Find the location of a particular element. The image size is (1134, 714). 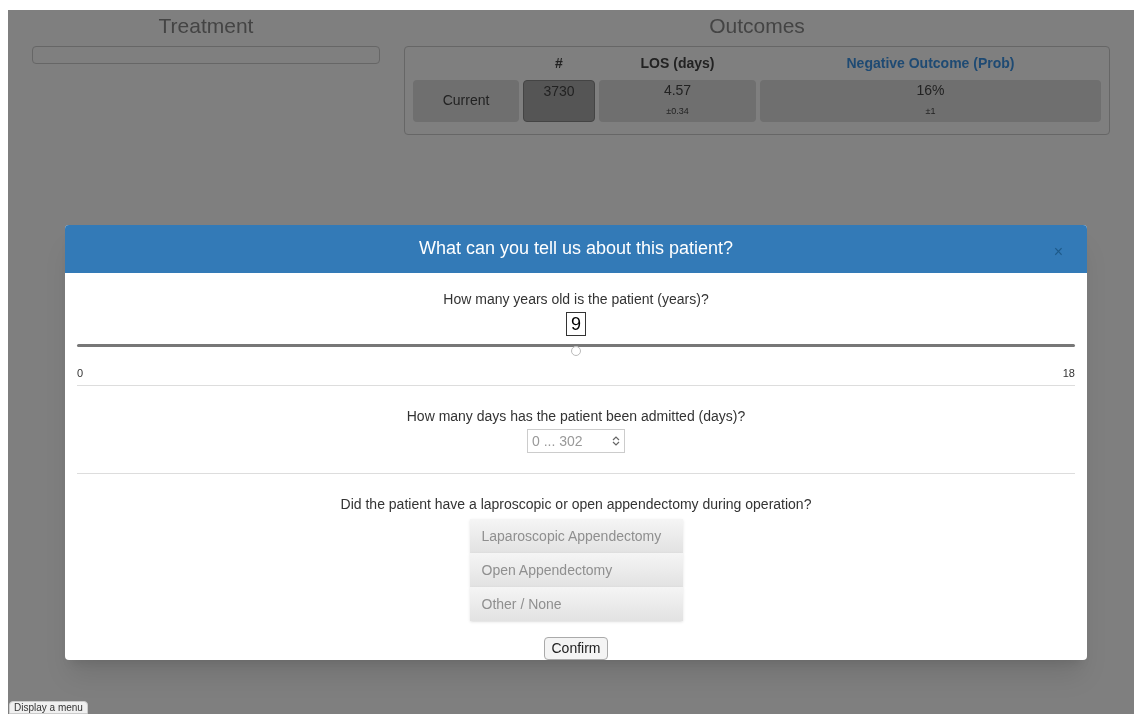

probability-cell: 16% ±1 is located at coordinates (930, 100).